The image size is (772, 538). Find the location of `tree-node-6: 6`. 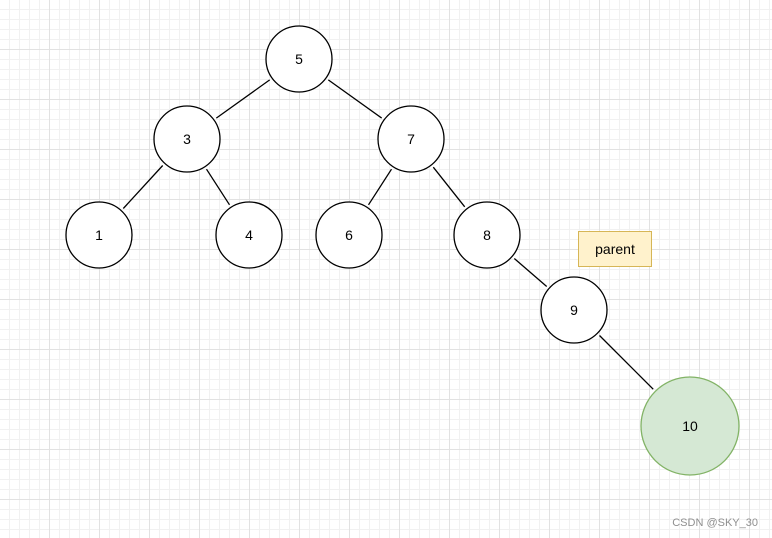

tree-node-6: 6 is located at coordinates (349, 235).